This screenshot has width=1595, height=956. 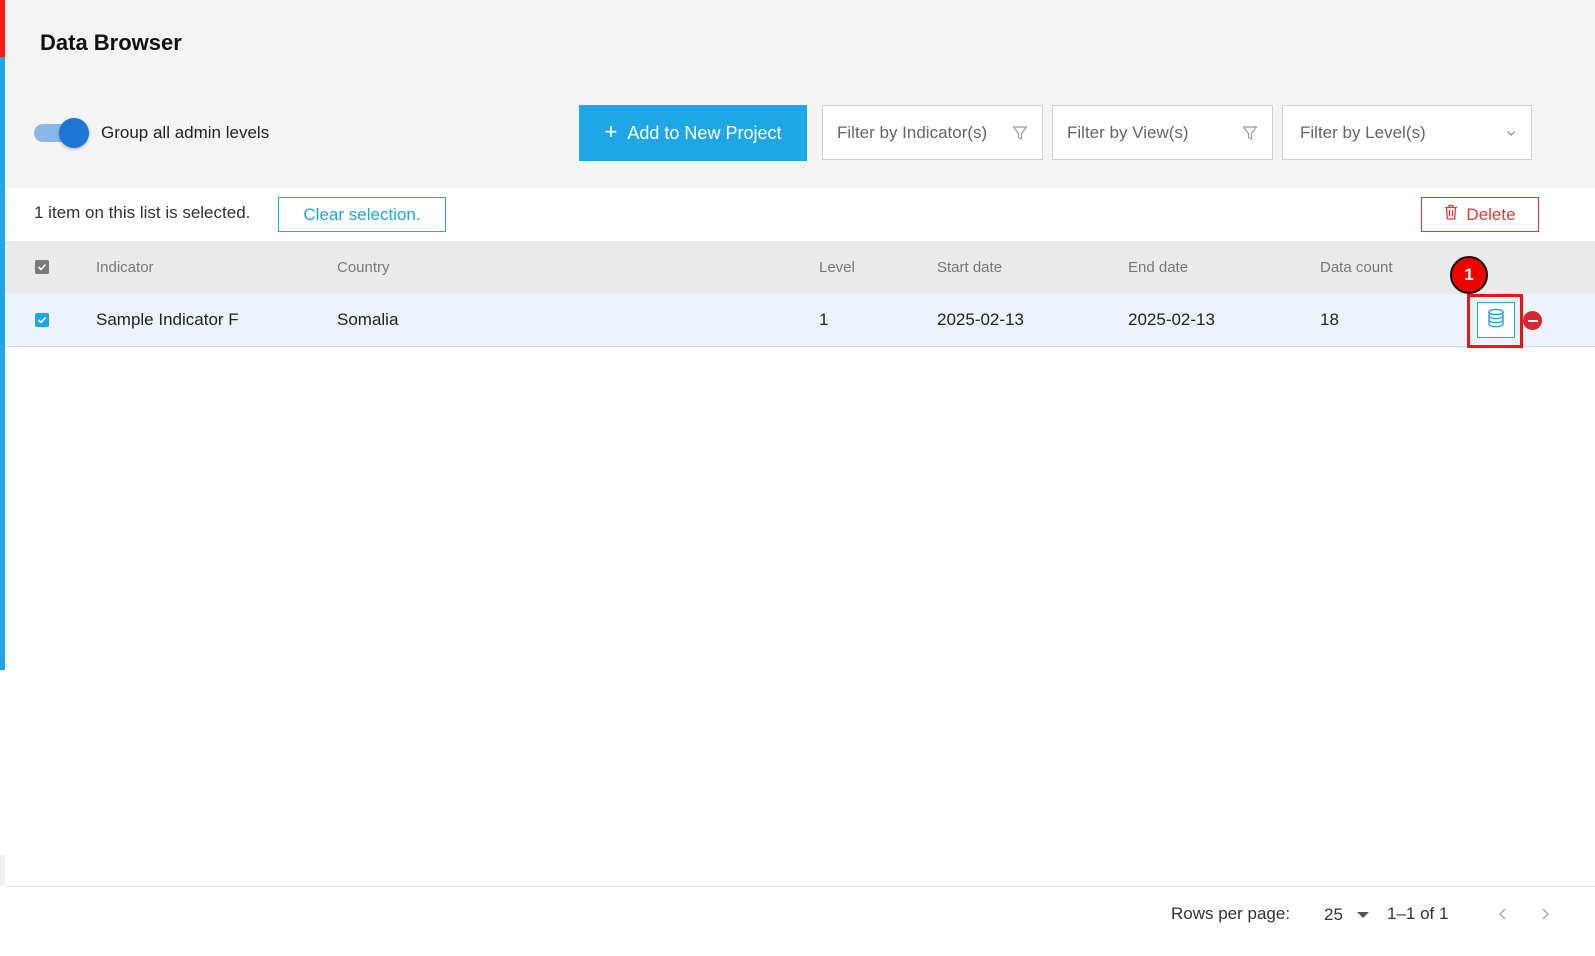 What do you see at coordinates (142, 212) in the screenshot?
I see `selection-status: 1 item on this list is selected.` at bounding box center [142, 212].